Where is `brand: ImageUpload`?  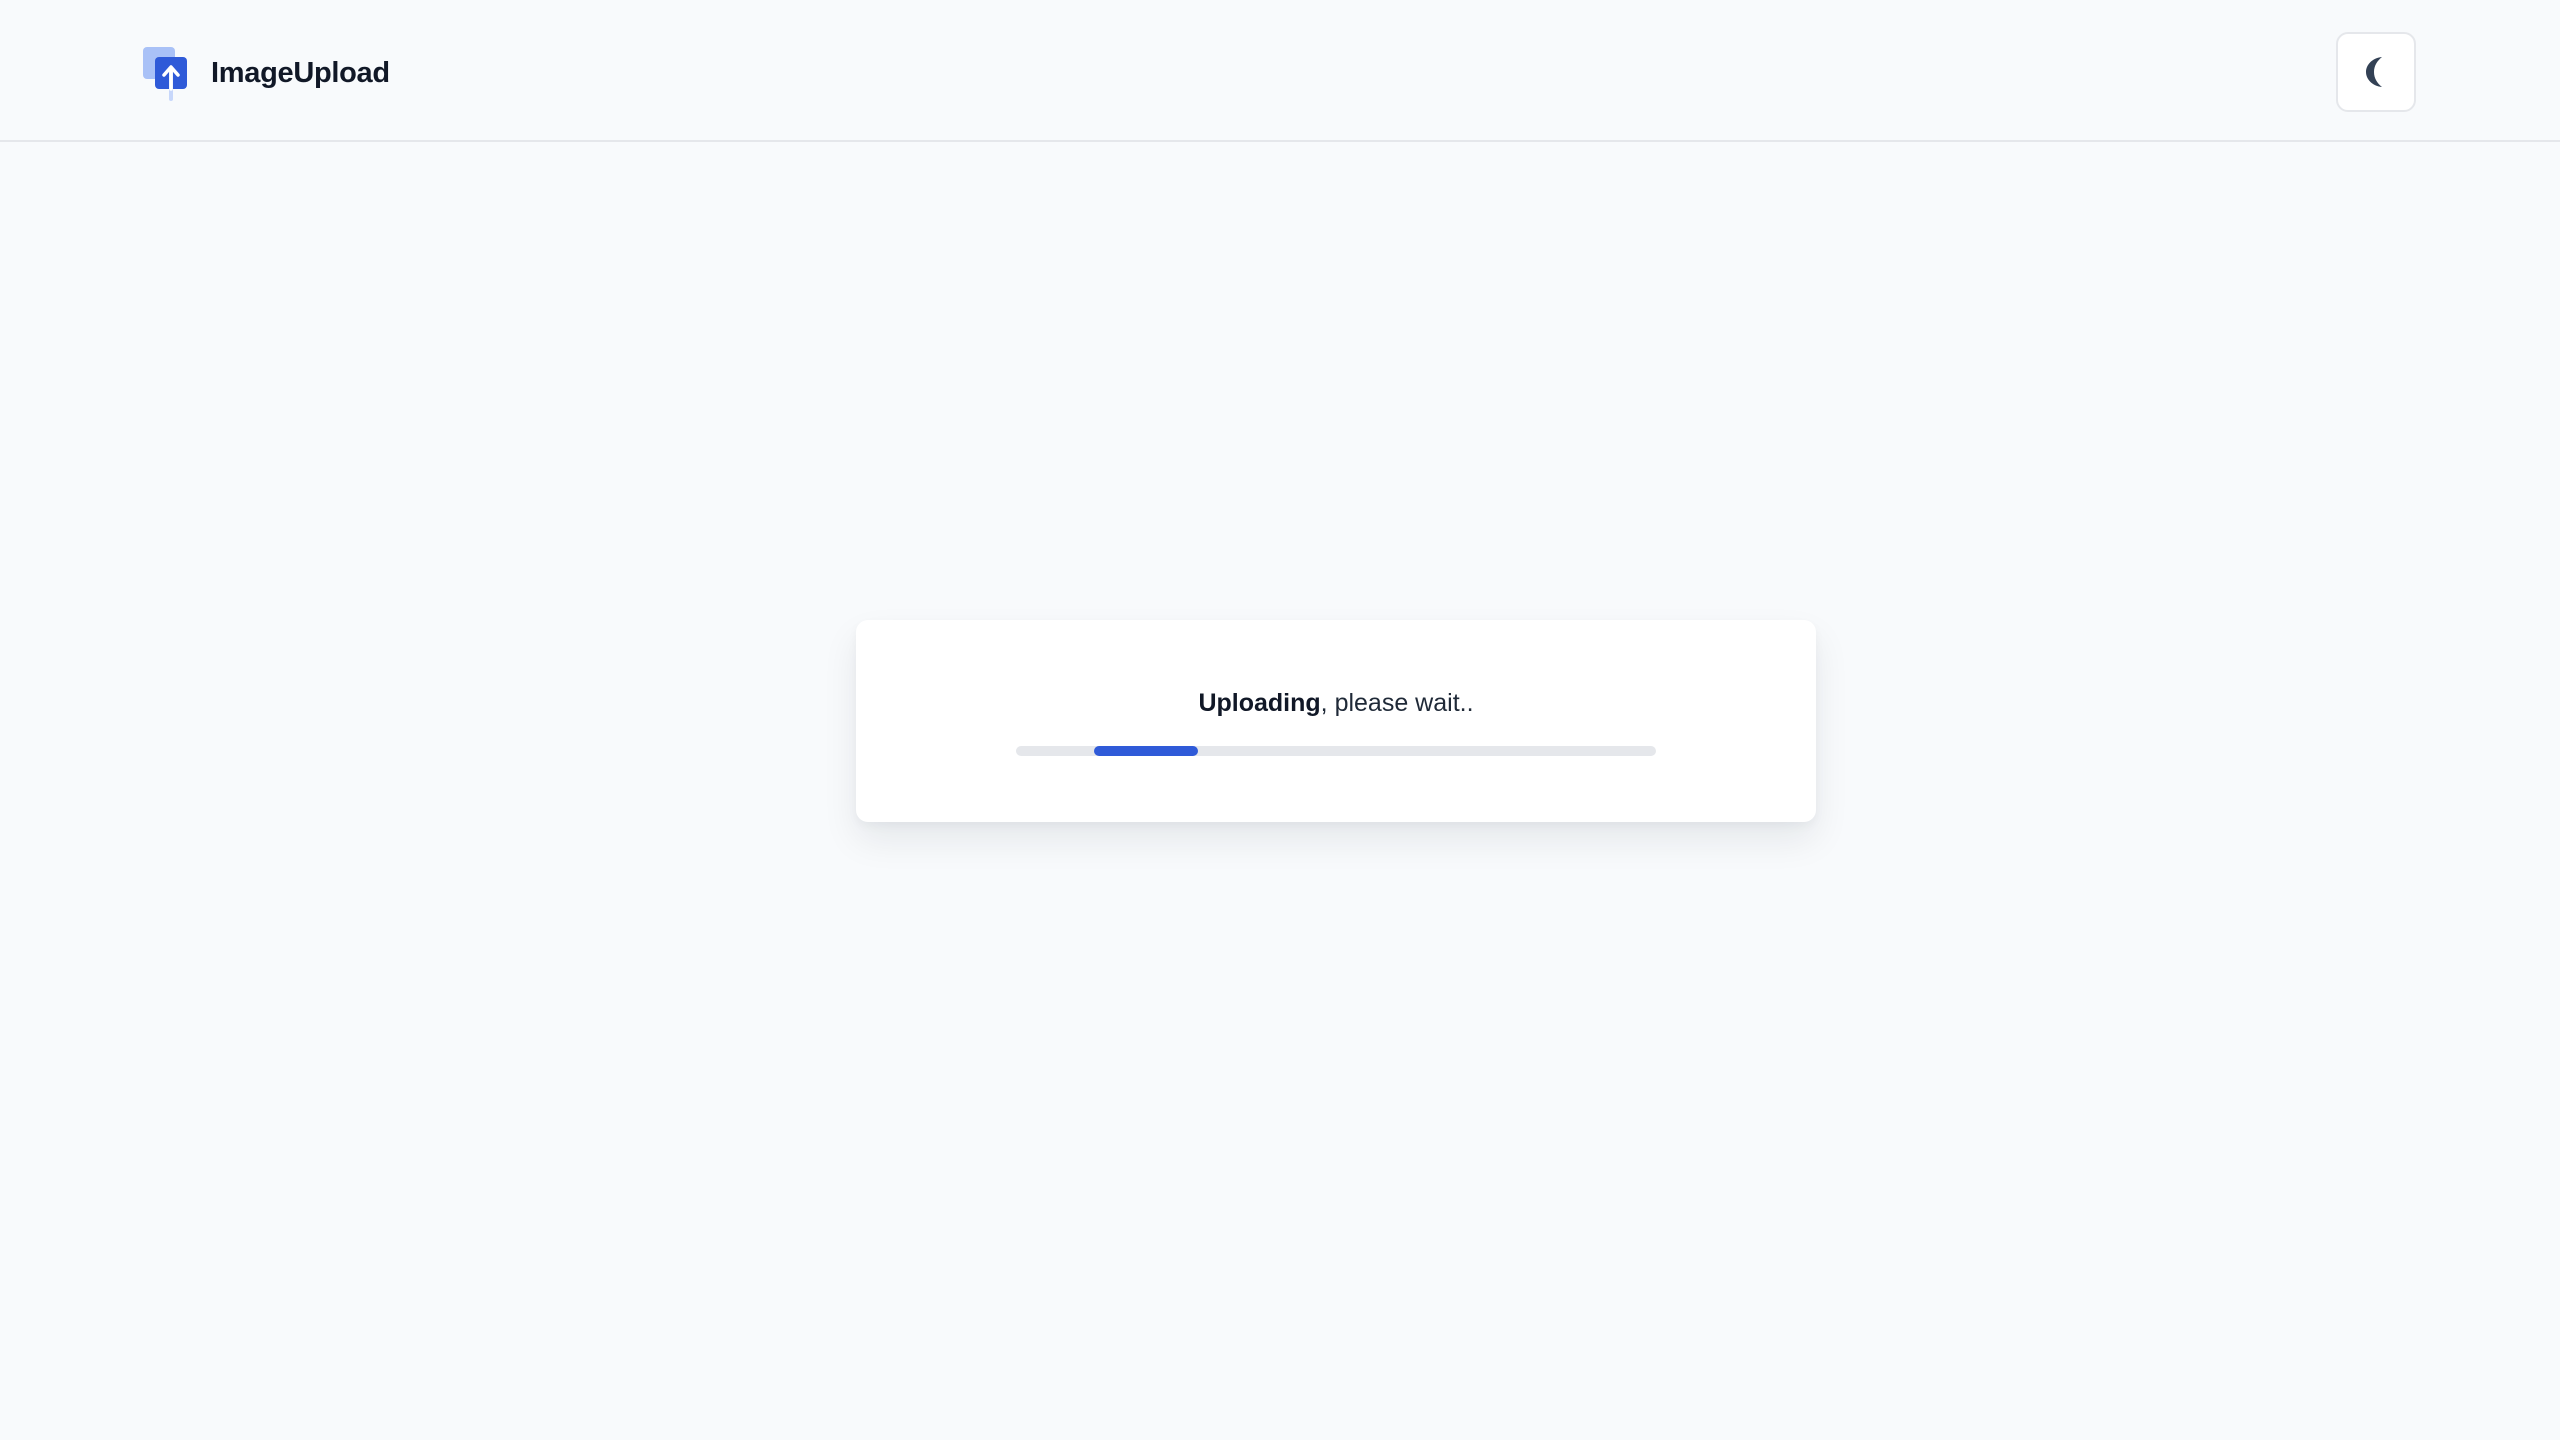 brand: ImageUpload is located at coordinates (266, 73).